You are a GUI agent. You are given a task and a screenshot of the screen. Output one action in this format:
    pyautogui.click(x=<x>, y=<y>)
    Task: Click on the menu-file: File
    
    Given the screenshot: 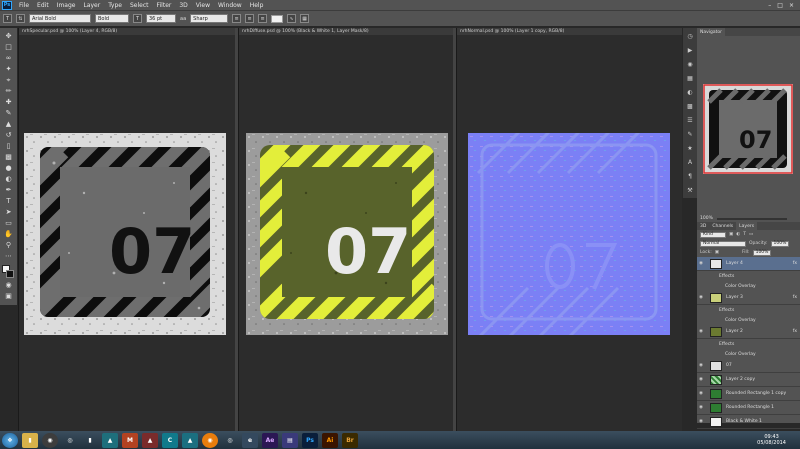 What is the action you would take?
    pyautogui.click(x=24, y=5)
    